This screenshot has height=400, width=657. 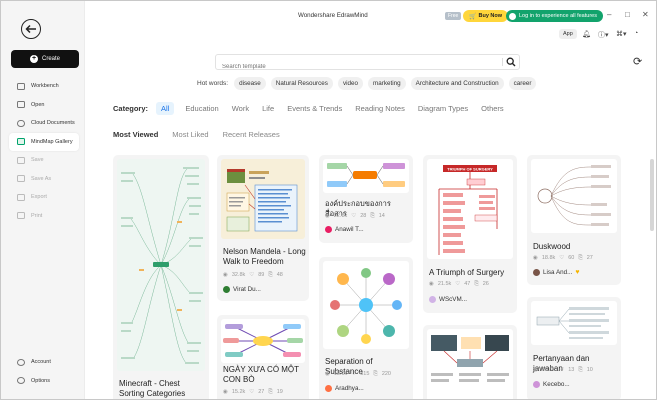 What do you see at coordinates (586, 34) in the screenshot?
I see `bell-icon: 🔔︎` at bounding box center [586, 34].